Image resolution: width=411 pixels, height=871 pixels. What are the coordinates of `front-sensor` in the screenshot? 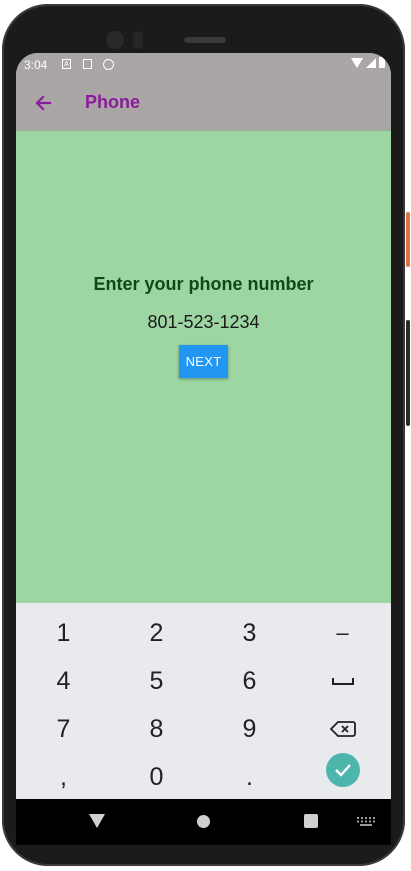 It's located at (138, 40).